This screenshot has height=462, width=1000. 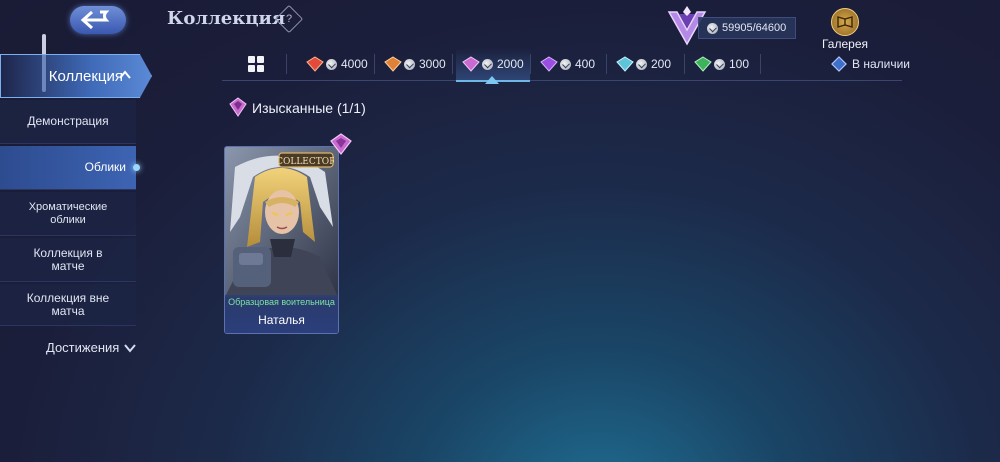 I want to click on section-gem-icon, so click(x=238, y=107).